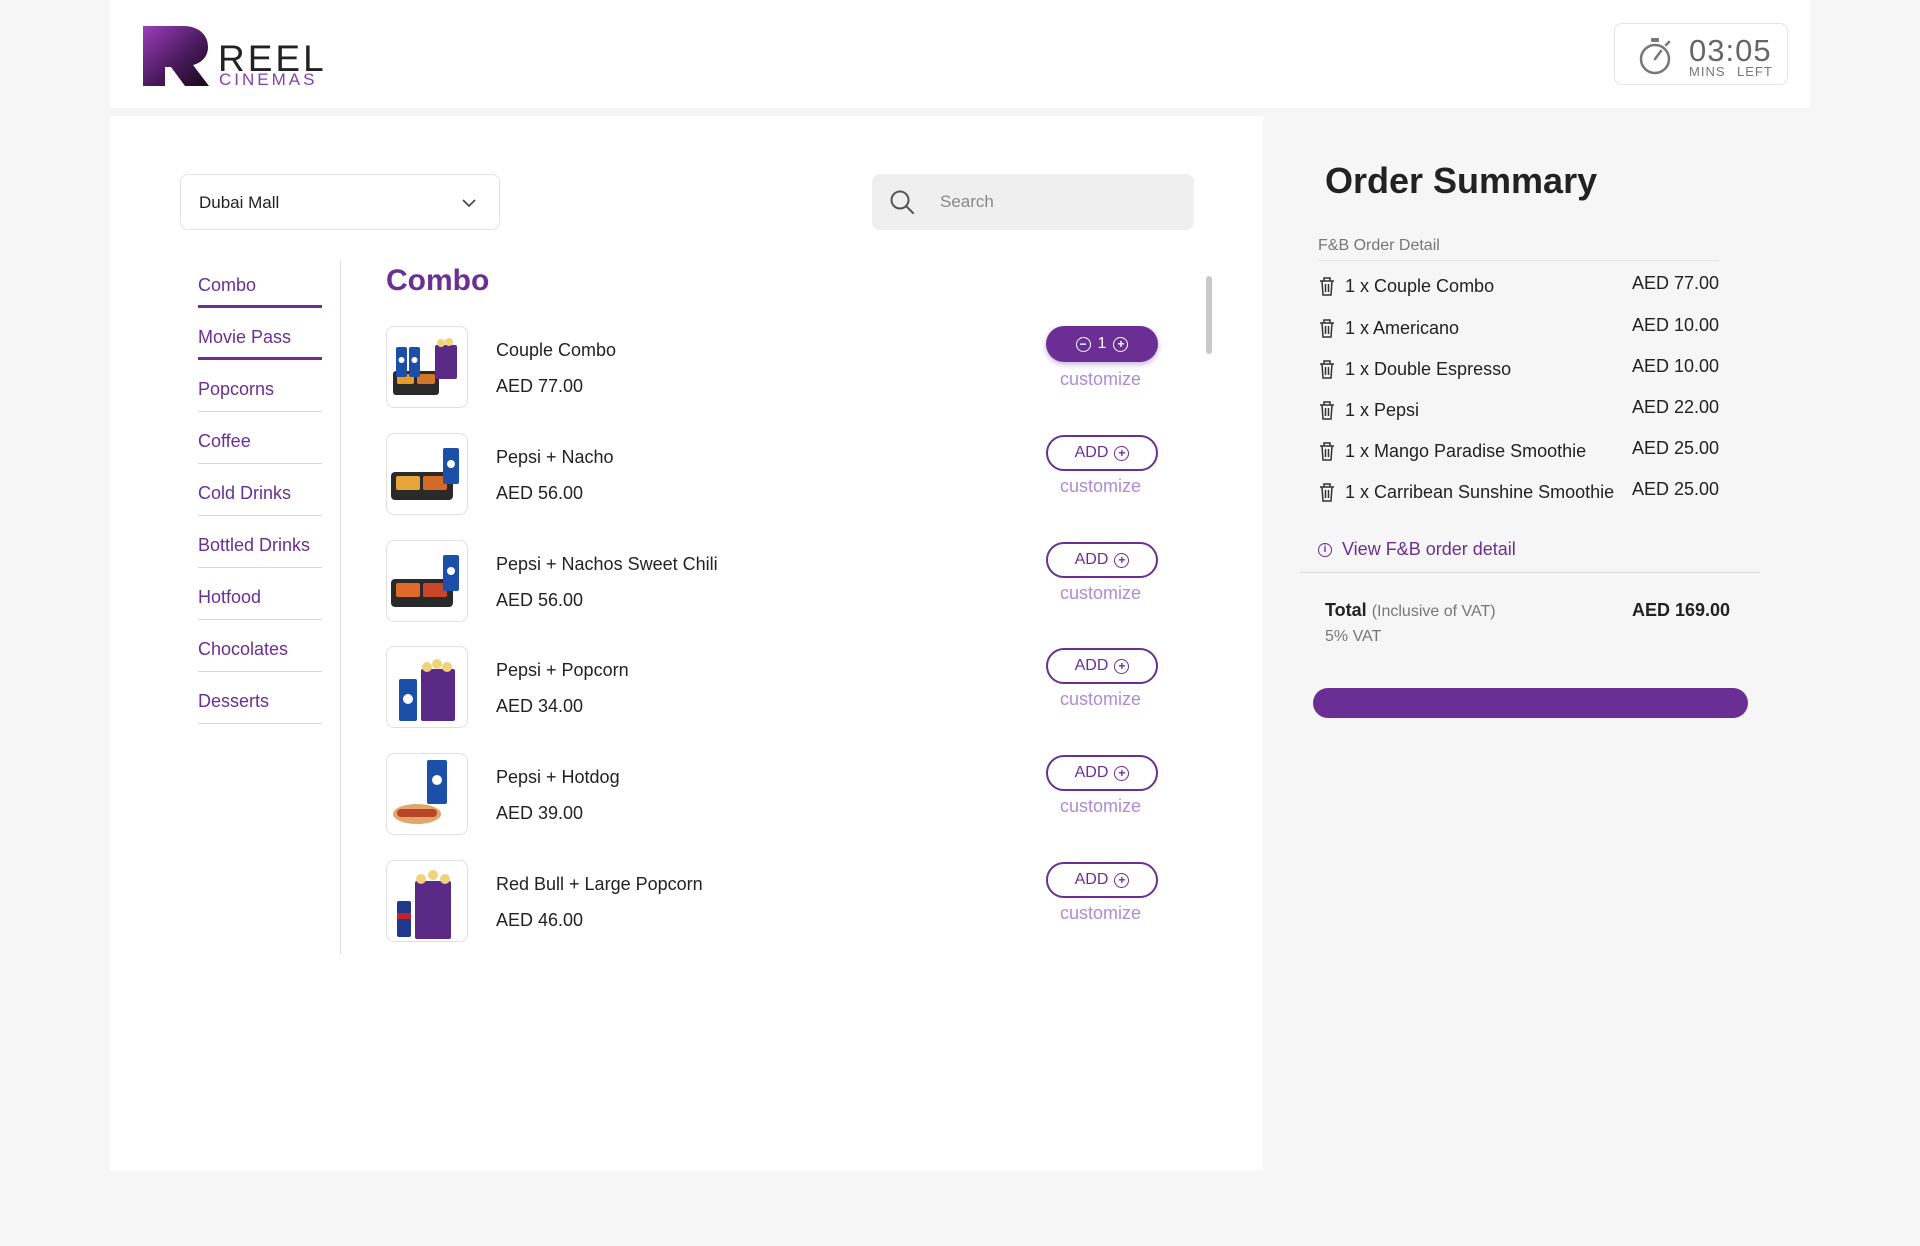  What do you see at coordinates (176, 56) in the screenshot?
I see `reel-logo-mark-icon` at bounding box center [176, 56].